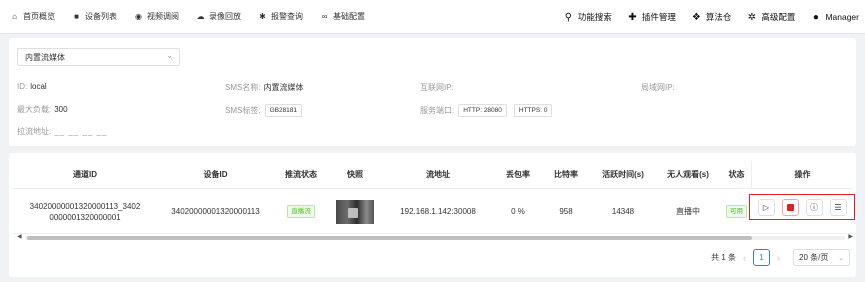 The image size is (865, 282). I want to click on function-search-button: ⚲ 功能搜索, so click(587, 17).